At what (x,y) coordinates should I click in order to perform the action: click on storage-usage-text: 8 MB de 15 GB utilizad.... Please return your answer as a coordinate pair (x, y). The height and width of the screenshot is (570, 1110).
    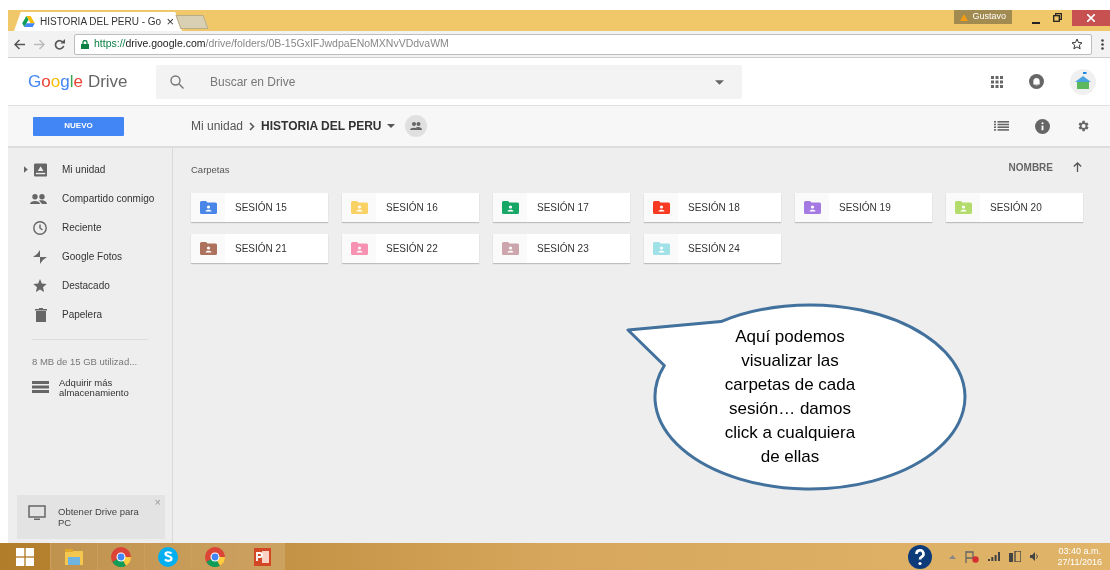
    Looking at the image, I should click on (85, 362).